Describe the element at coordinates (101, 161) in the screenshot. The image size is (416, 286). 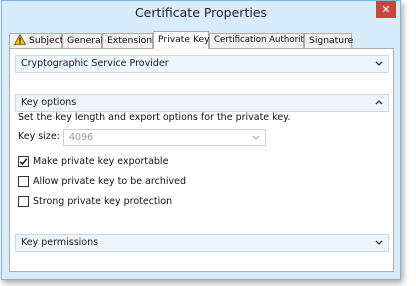
I see `checkbox-label: Make private key exportable` at that location.